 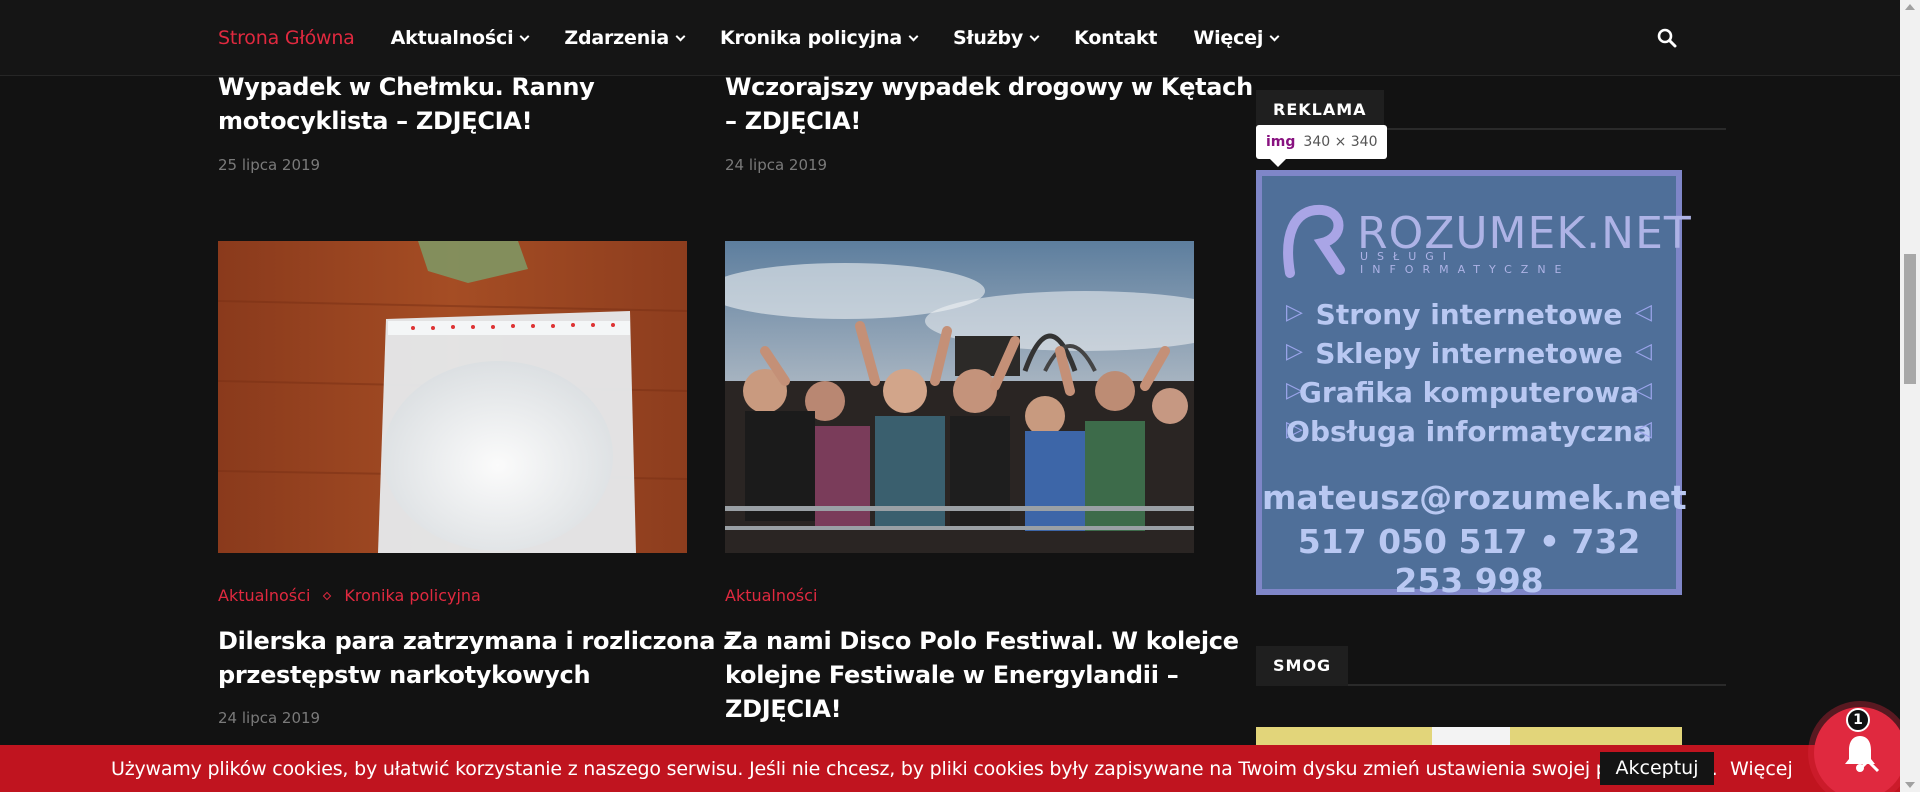 I want to click on post-thumbnail-drugs, so click(x=452, y=397).